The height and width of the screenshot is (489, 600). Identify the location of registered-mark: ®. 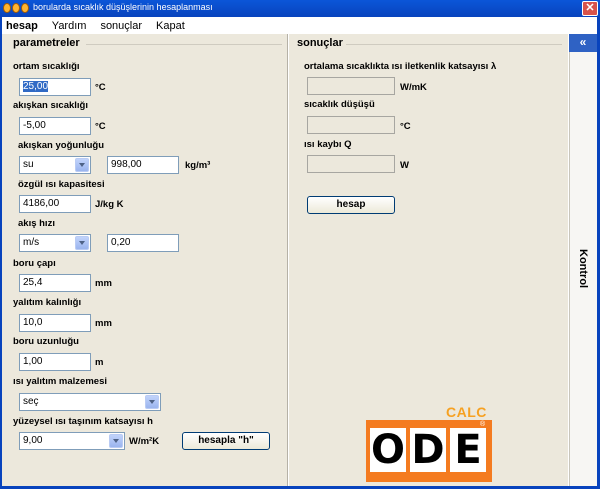
(483, 424).